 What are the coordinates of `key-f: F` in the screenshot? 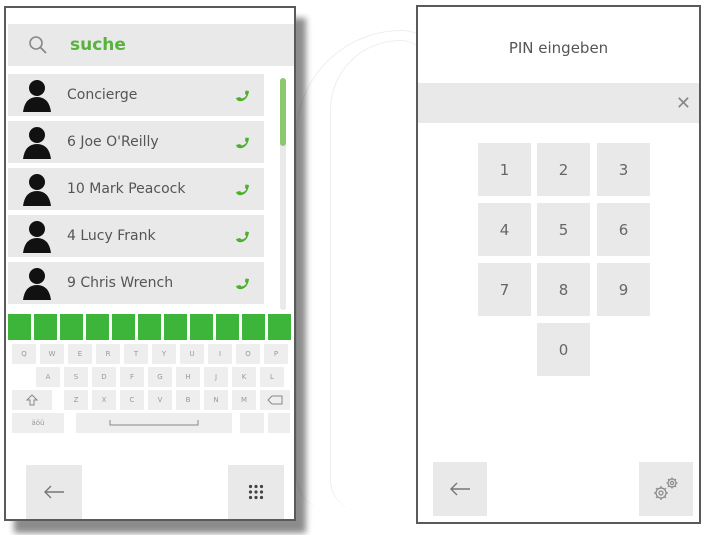 It's located at (132, 377).